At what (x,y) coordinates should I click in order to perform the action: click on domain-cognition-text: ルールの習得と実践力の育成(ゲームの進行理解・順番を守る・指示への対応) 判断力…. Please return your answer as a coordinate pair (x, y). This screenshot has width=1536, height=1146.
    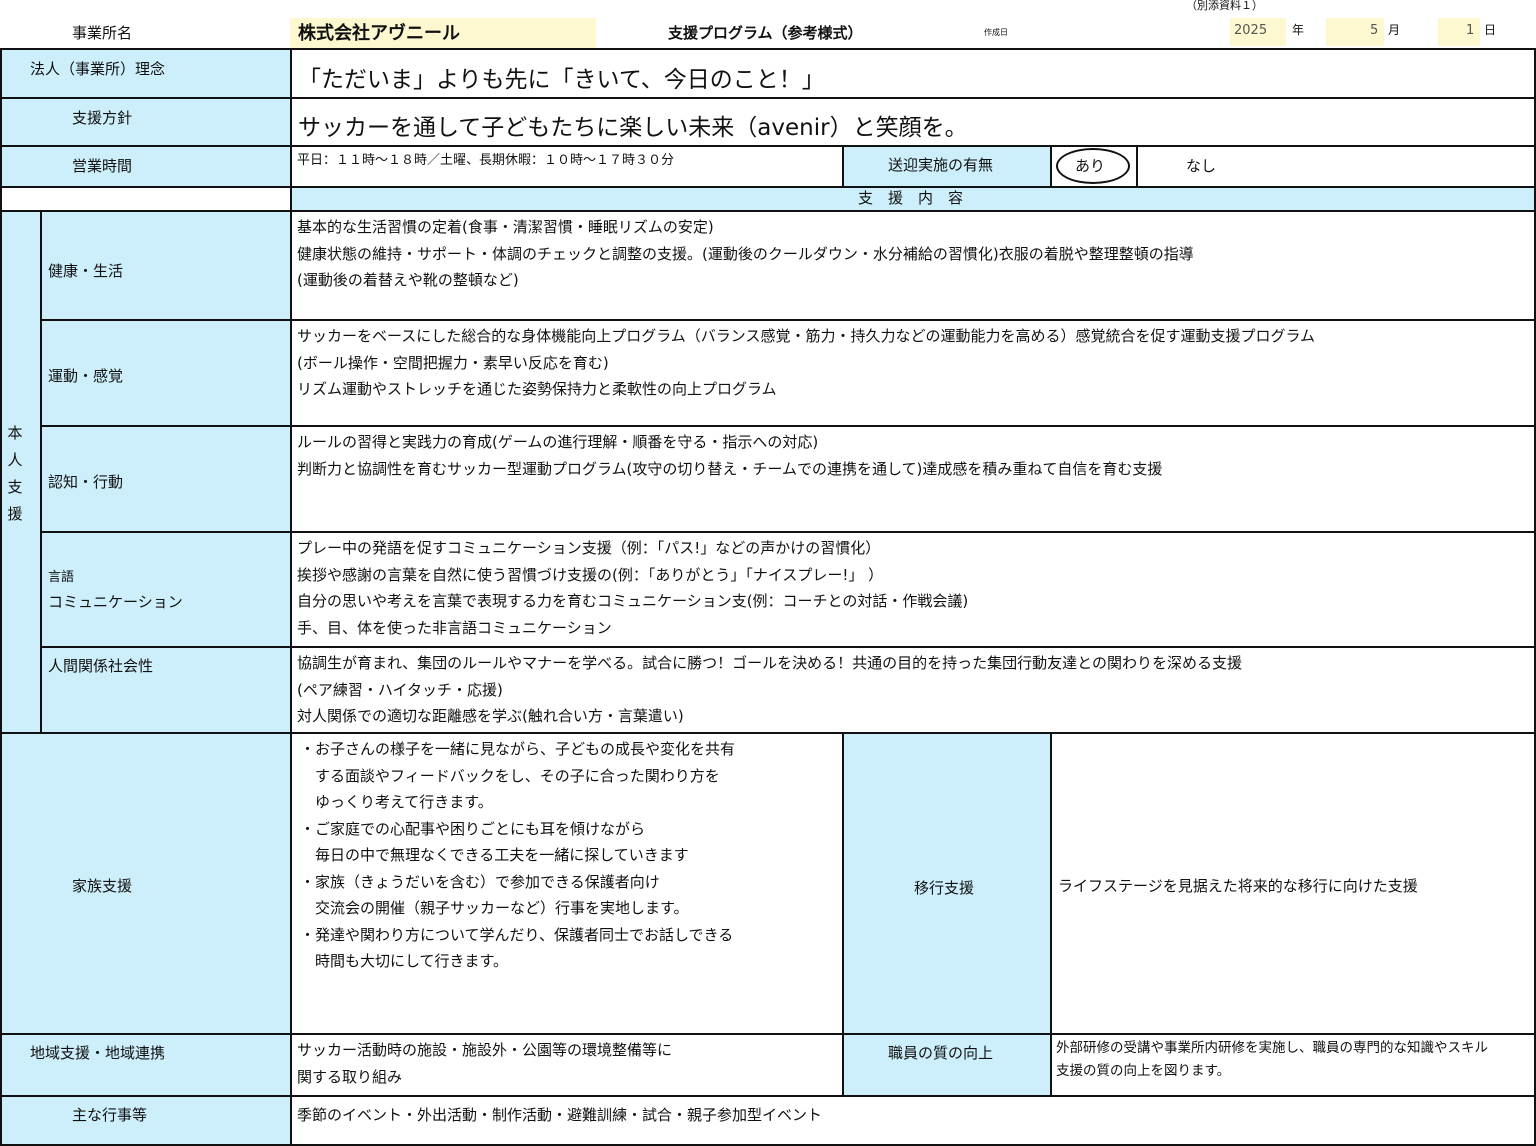
    Looking at the image, I should click on (730, 455).